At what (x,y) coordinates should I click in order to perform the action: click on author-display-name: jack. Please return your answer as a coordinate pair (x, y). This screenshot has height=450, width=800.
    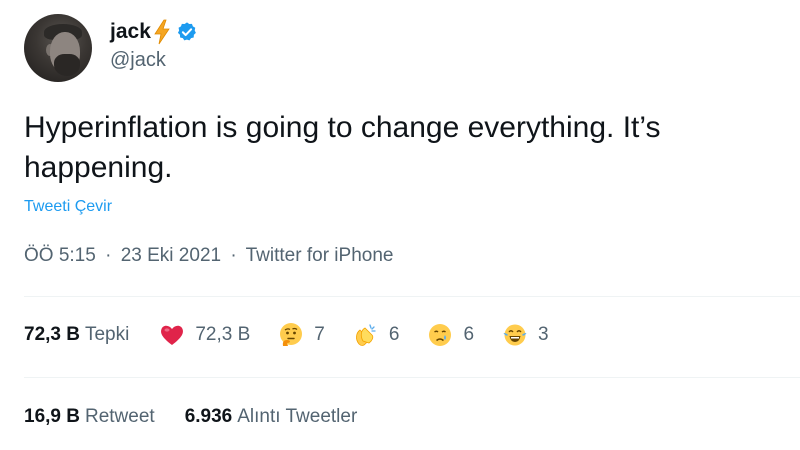
    Looking at the image, I should click on (130, 32).